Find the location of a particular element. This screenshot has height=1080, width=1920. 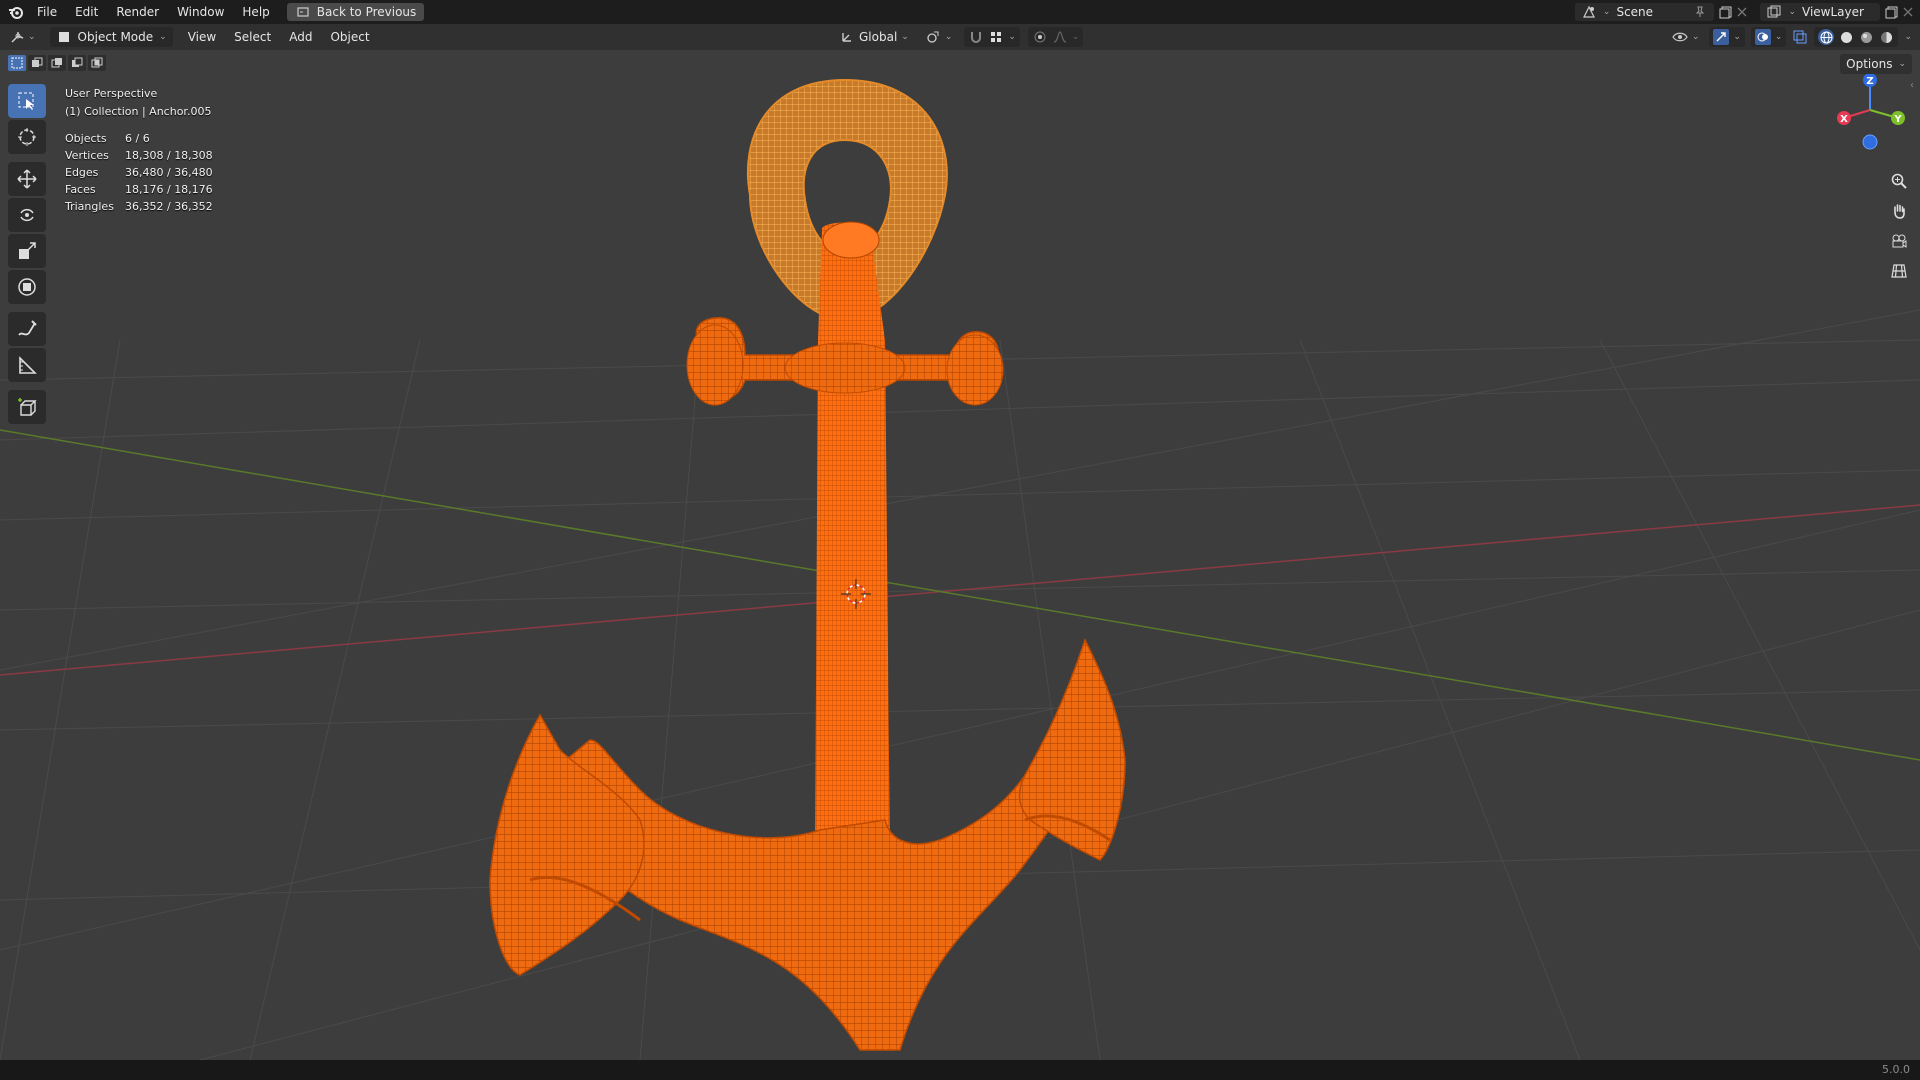

view-layer-selector: ⌄ ViewLayer is located at coordinates (1820, 12).